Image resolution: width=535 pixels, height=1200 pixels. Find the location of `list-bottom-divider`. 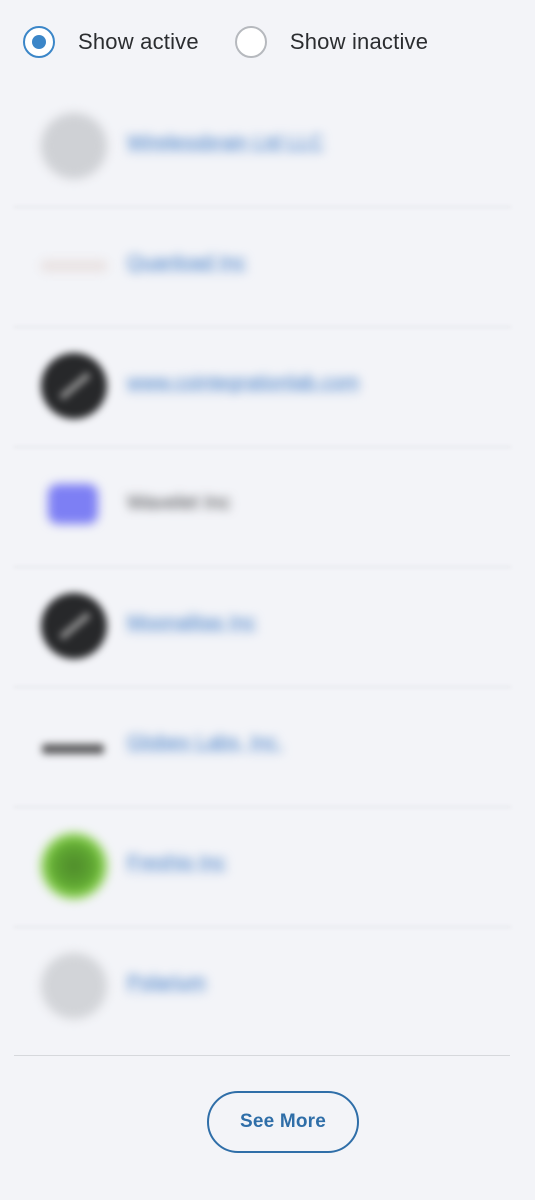

list-bottom-divider is located at coordinates (262, 1055).